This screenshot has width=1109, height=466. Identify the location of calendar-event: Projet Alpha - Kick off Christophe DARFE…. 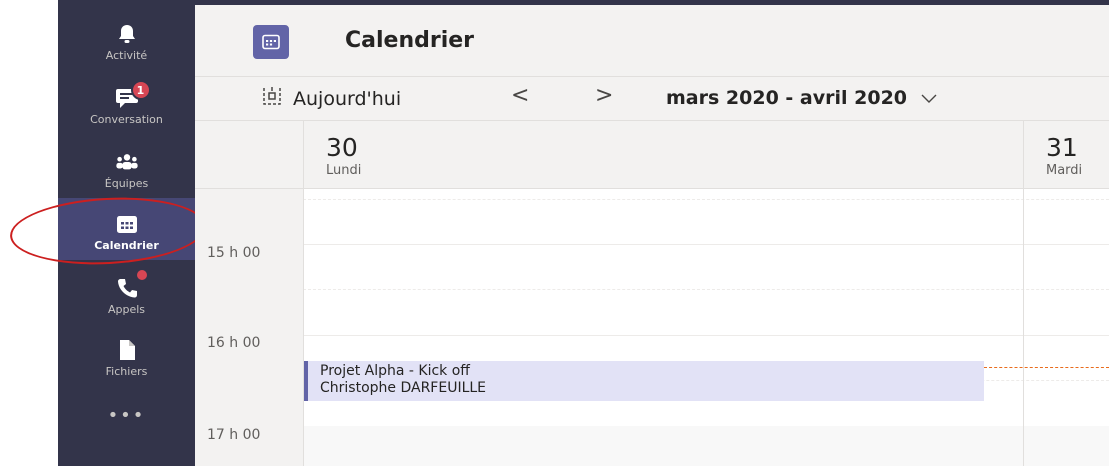
(644, 381).